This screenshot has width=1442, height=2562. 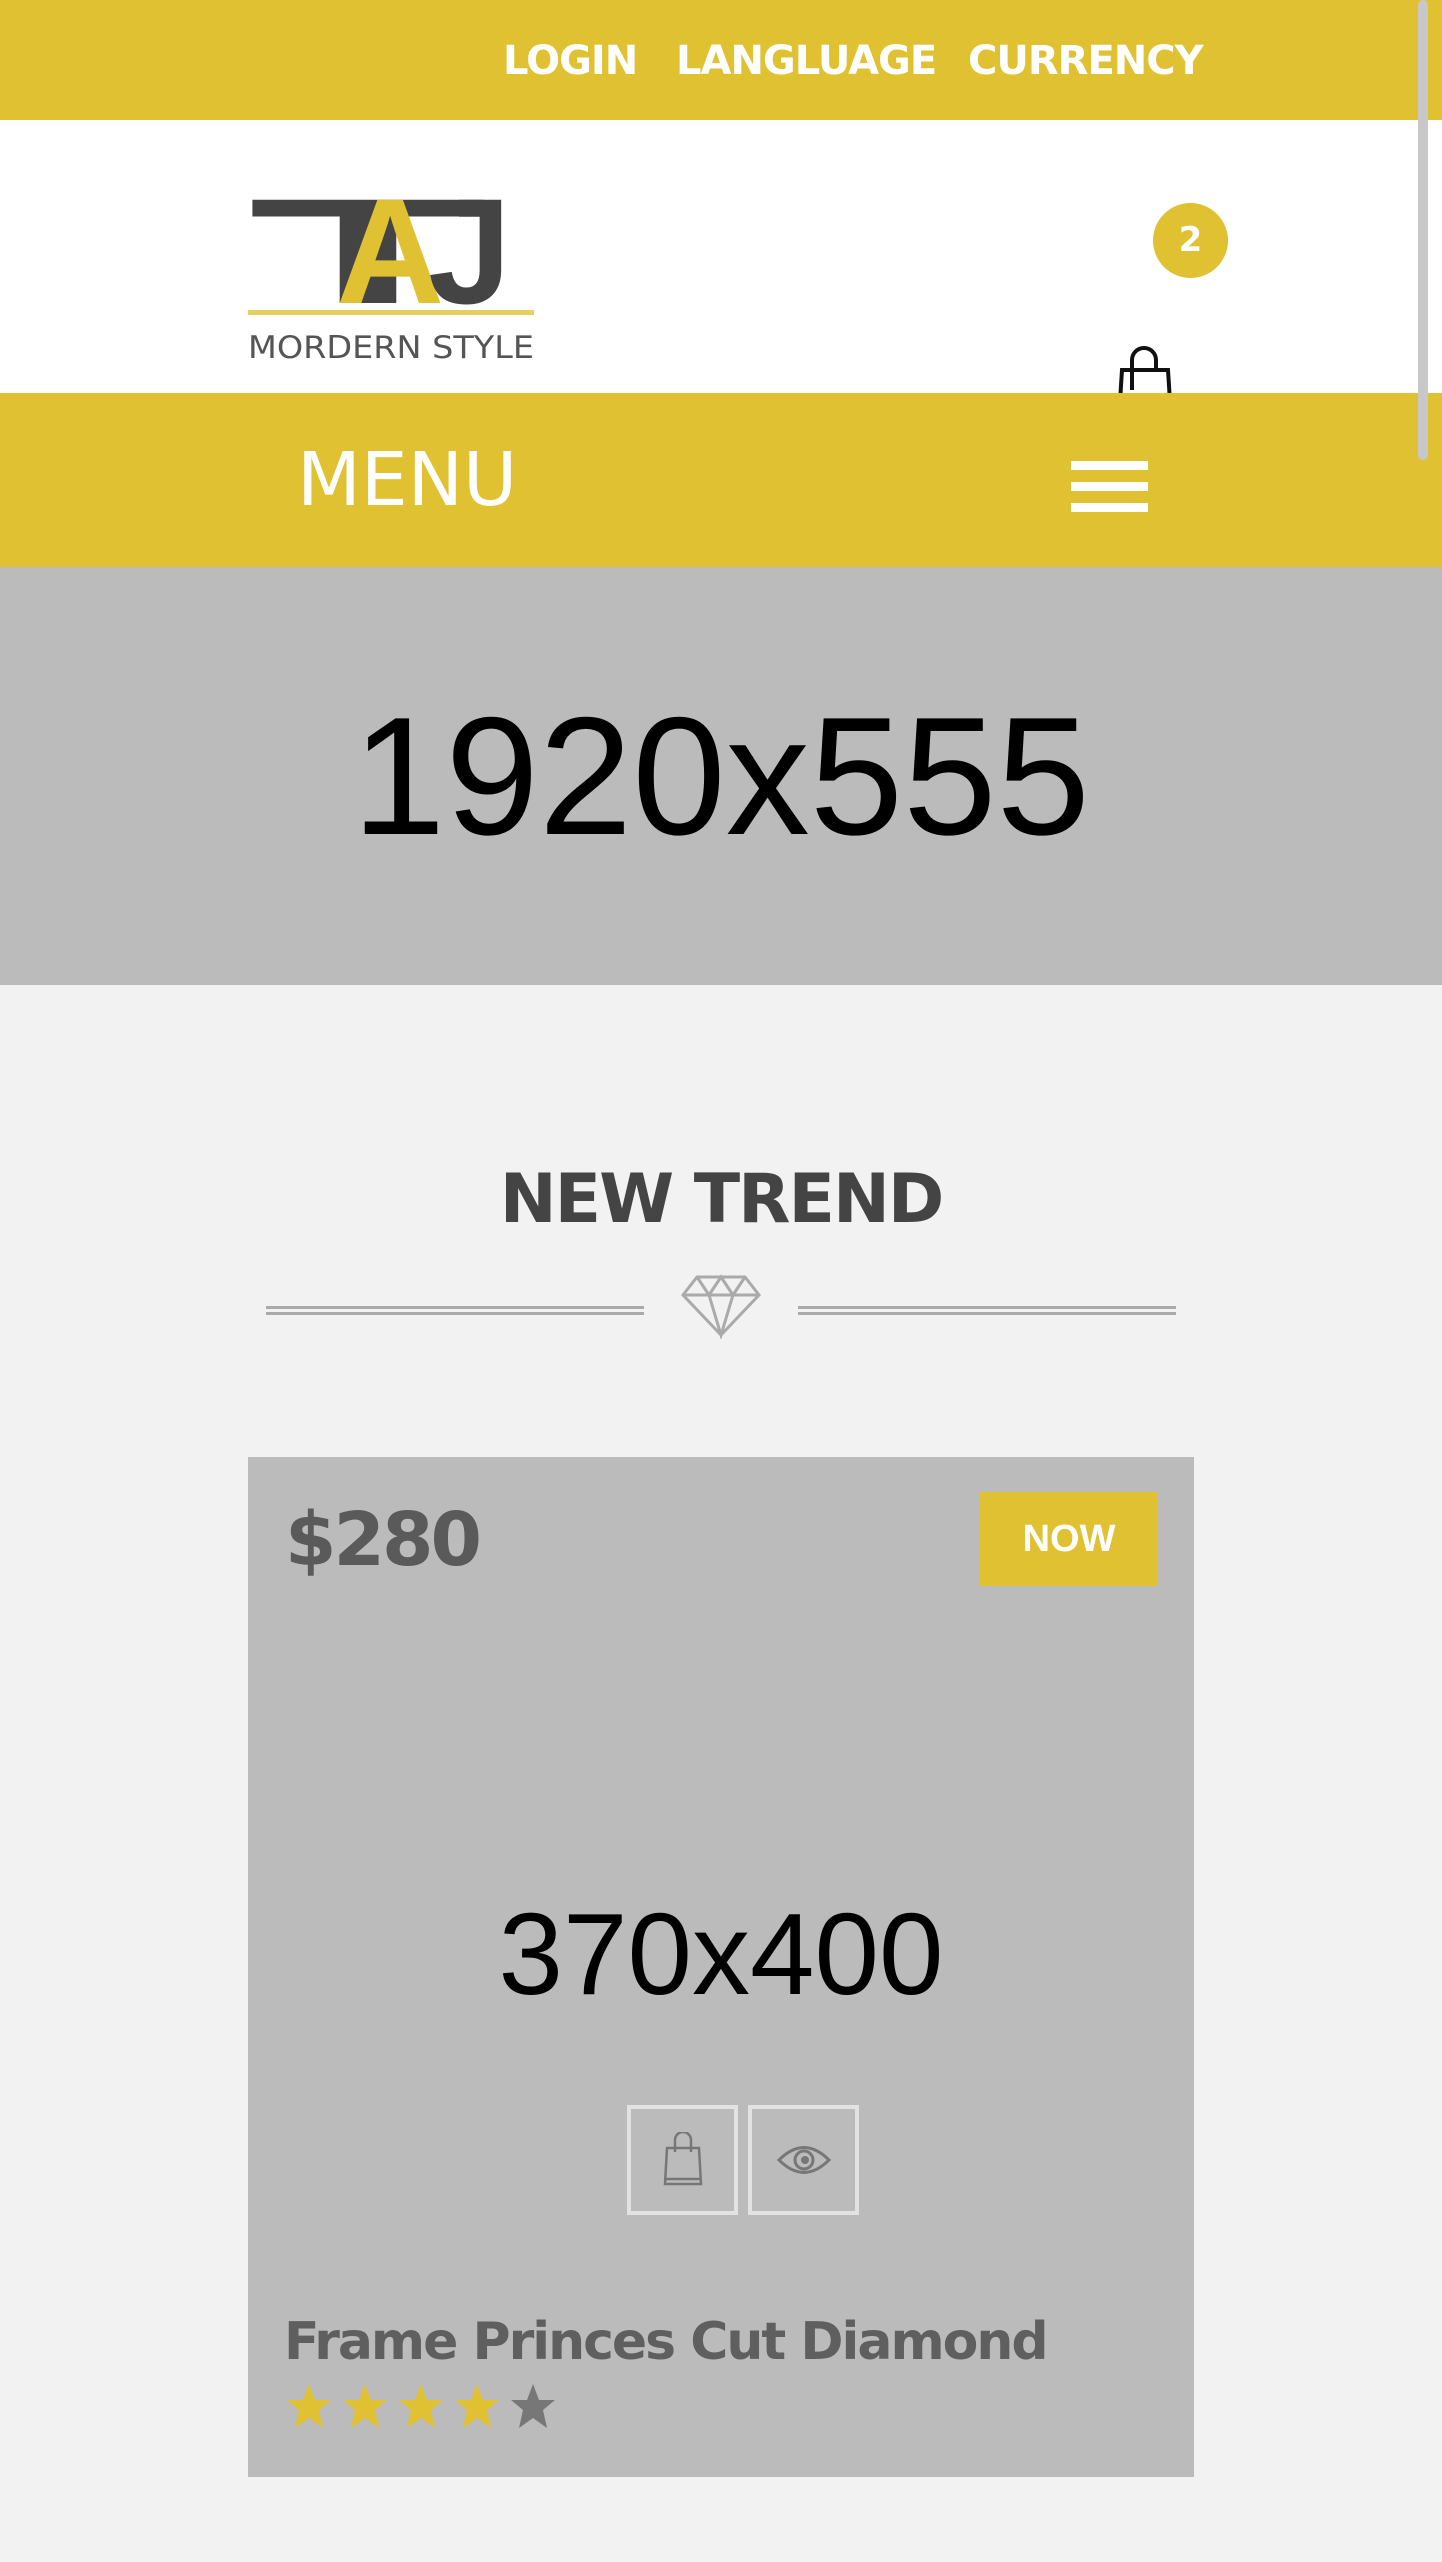 What do you see at coordinates (1190, 240) in the screenshot?
I see `cart-count-badge: 2` at bounding box center [1190, 240].